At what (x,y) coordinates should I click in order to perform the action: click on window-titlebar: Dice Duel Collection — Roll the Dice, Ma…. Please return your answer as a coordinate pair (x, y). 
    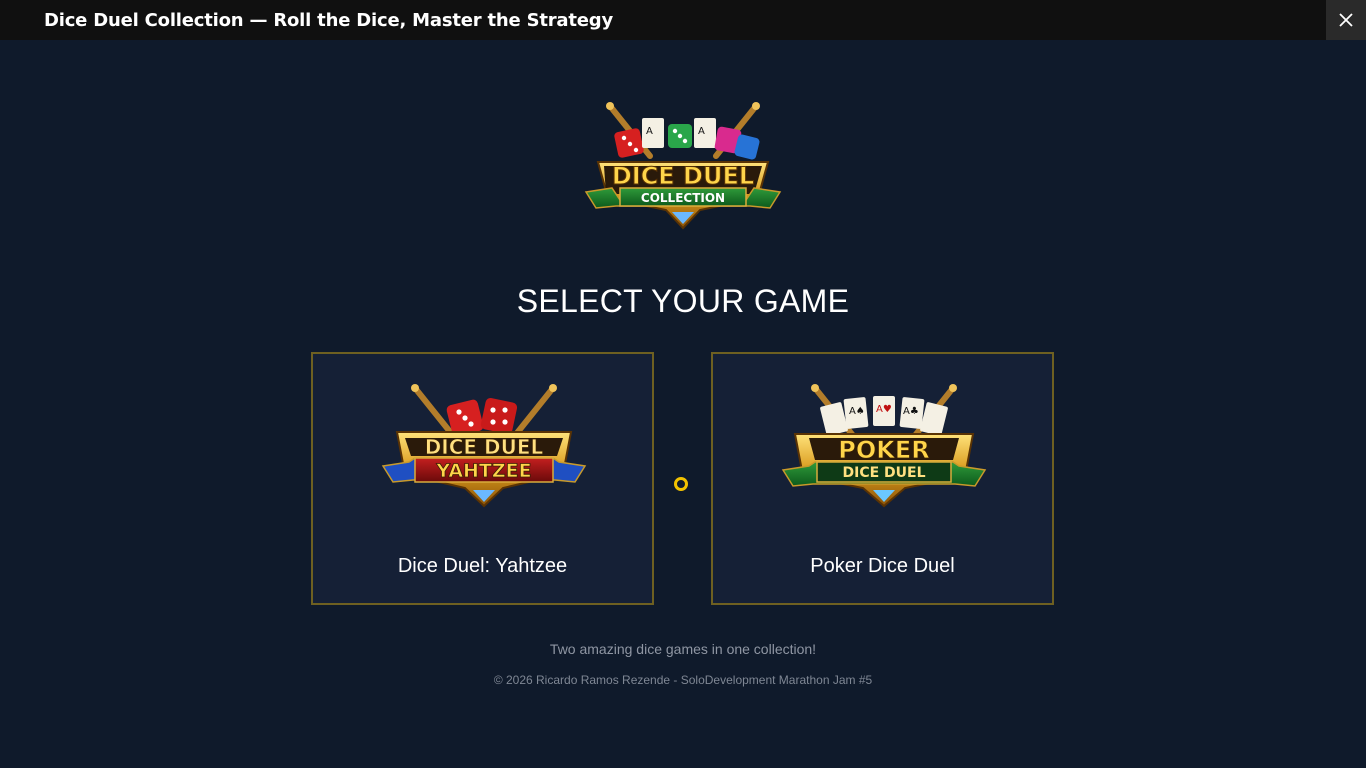
    Looking at the image, I should click on (683, 20).